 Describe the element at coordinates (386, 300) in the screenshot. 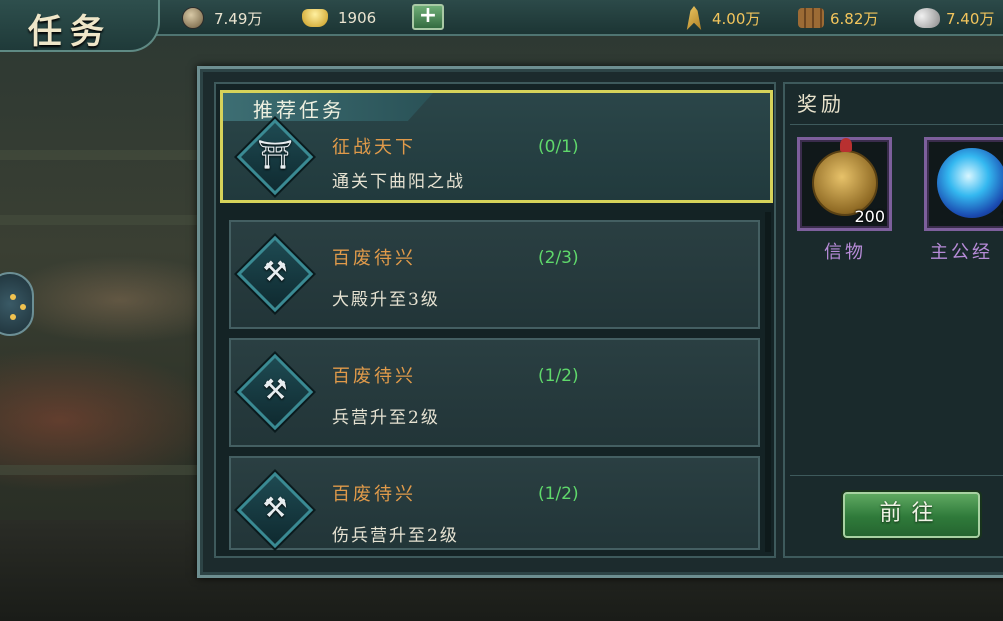

I see `task-description: 大殿升至3级` at that location.